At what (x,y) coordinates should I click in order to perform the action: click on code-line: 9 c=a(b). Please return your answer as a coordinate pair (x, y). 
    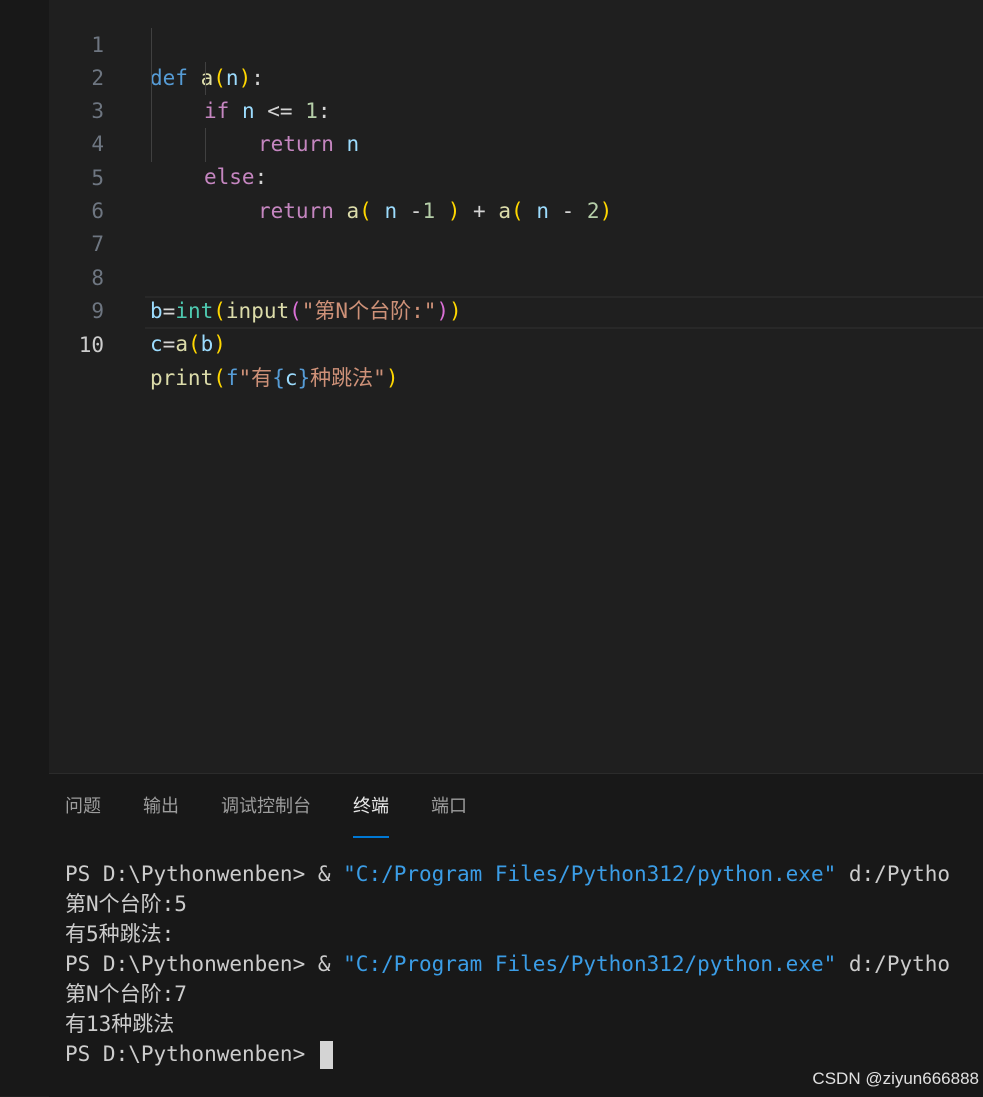
    Looking at the image, I should click on (516, 309).